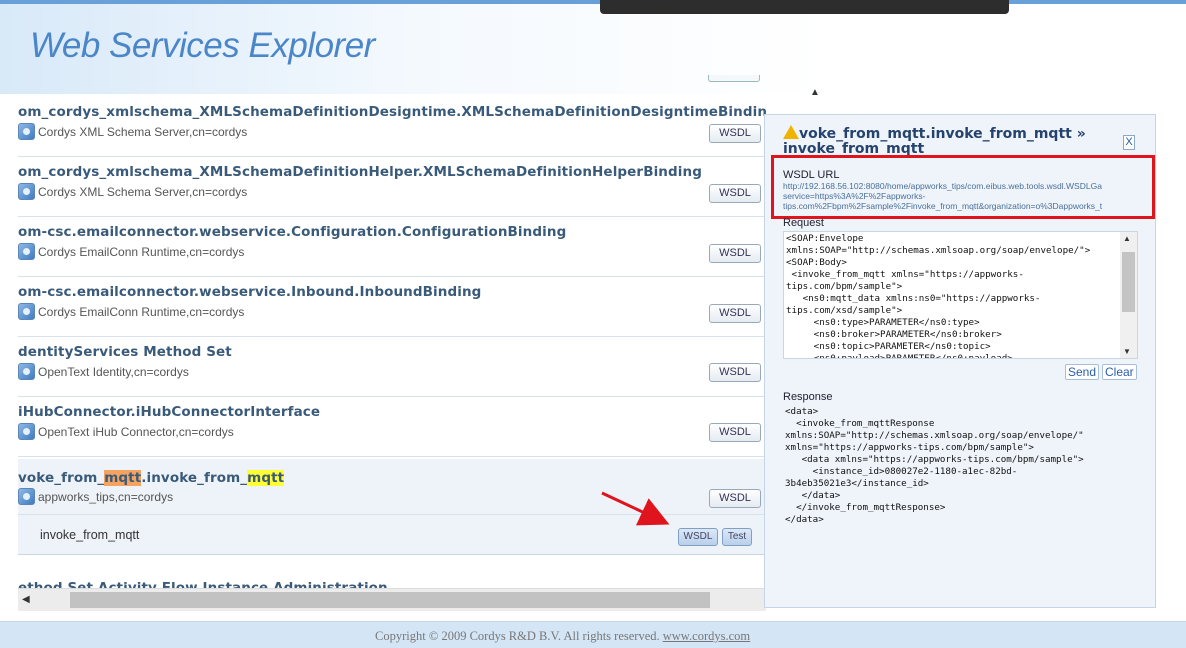  What do you see at coordinates (706, 636) in the screenshot?
I see `footer-link: www.cordys.com` at bounding box center [706, 636].